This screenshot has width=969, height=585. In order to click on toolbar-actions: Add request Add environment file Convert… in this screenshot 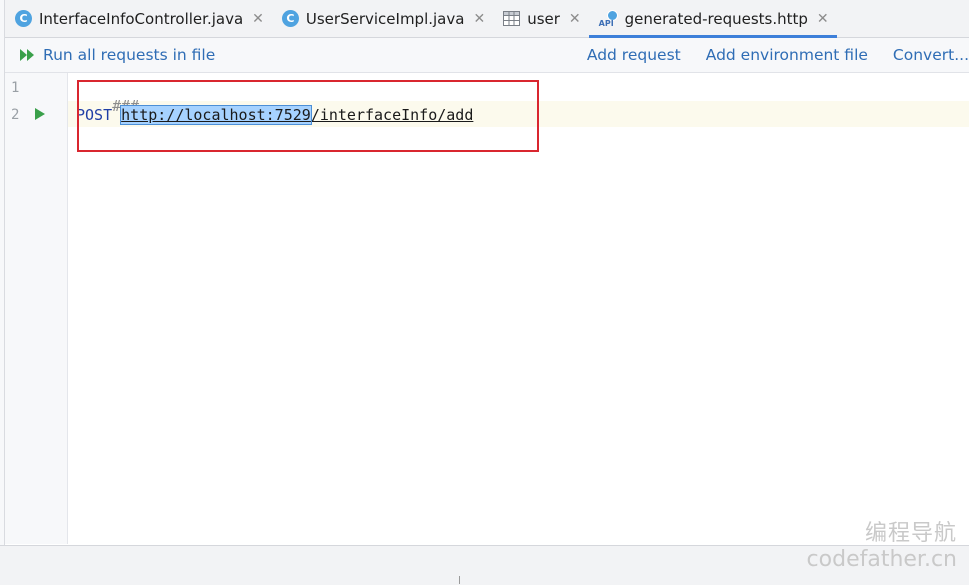, I will do `click(765, 55)`.